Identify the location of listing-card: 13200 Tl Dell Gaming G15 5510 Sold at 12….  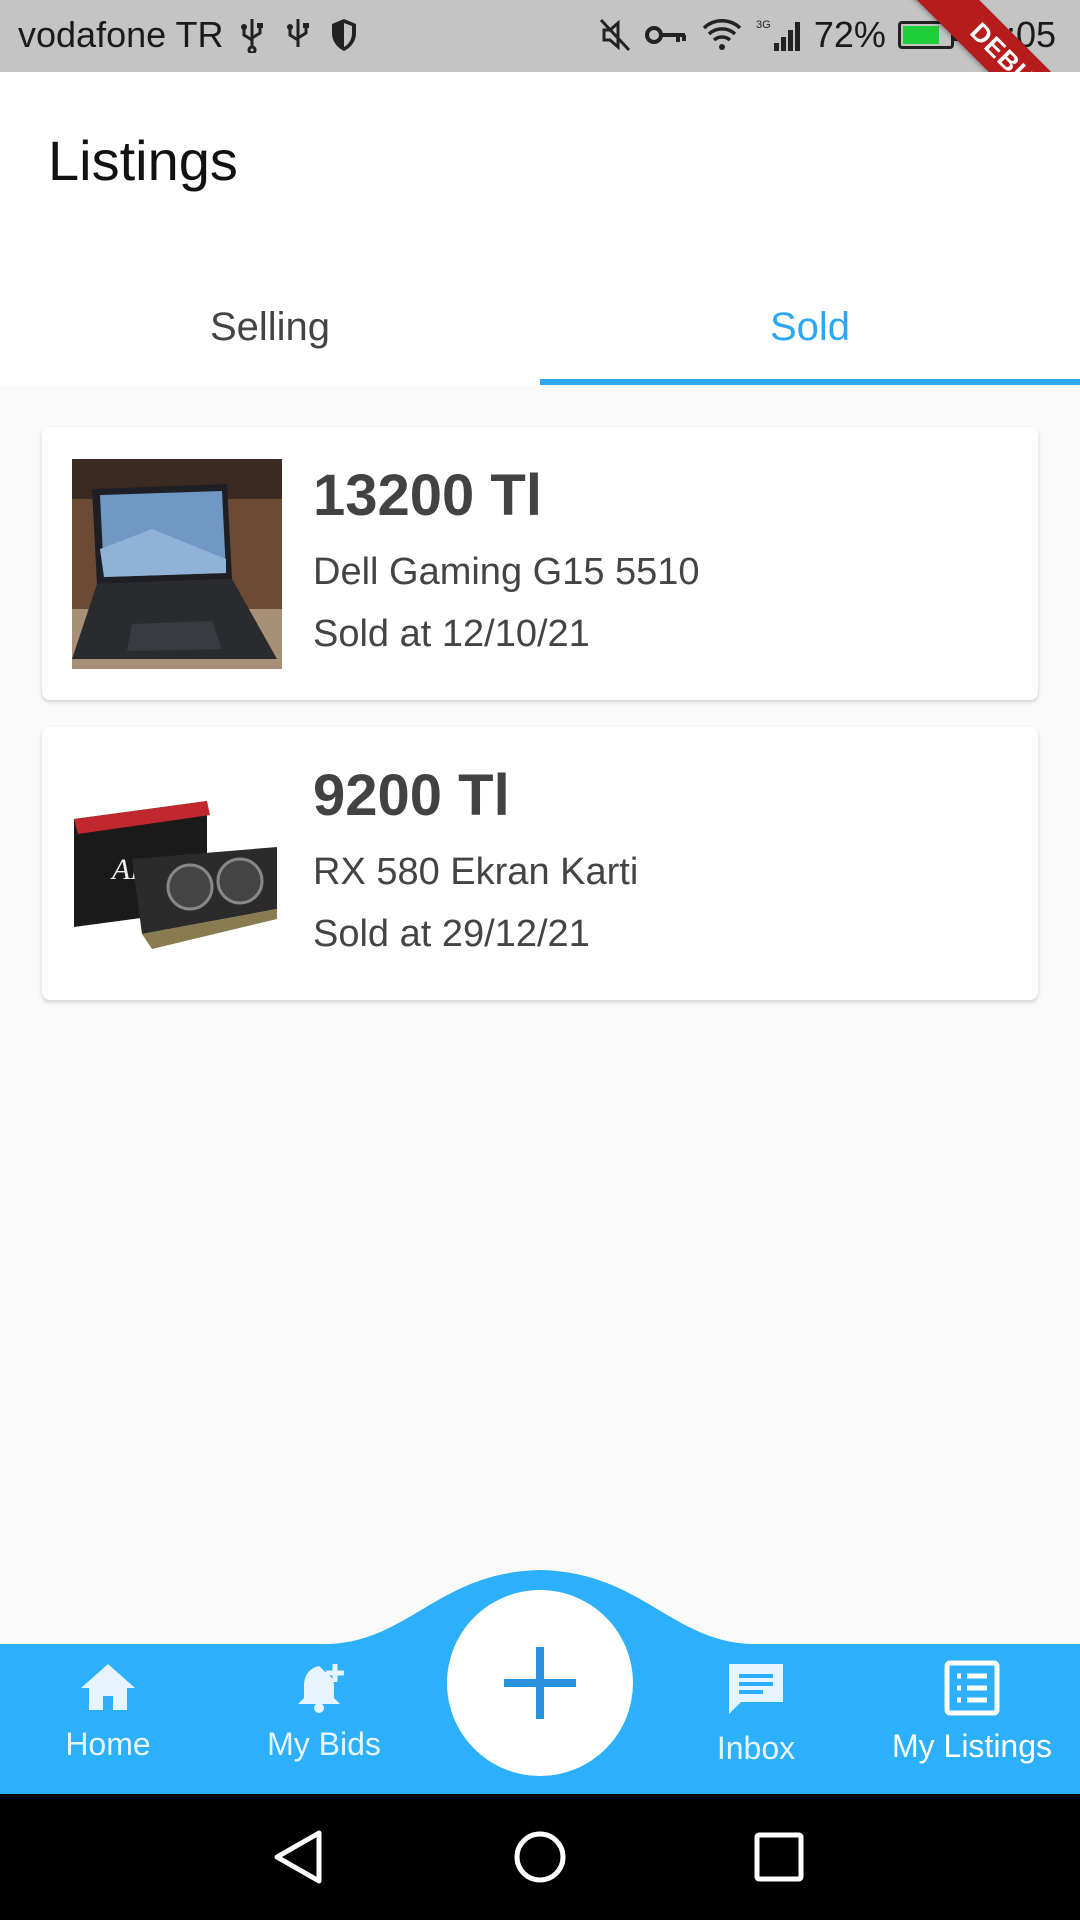
(540, 563).